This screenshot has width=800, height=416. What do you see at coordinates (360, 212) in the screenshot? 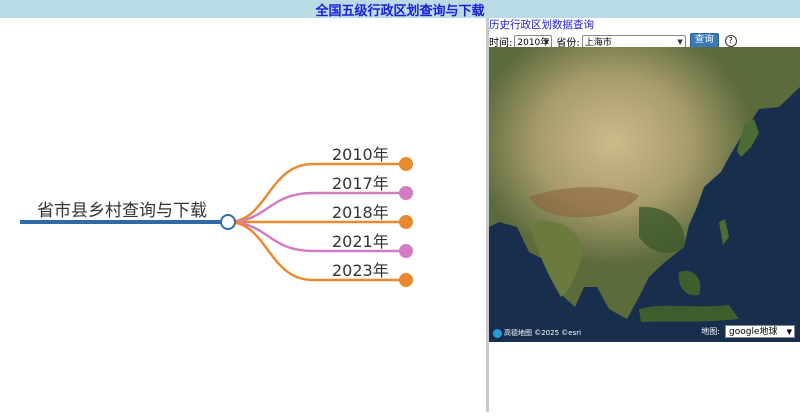
I see `branch-label: 2018年` at bounding box center [360, 212].